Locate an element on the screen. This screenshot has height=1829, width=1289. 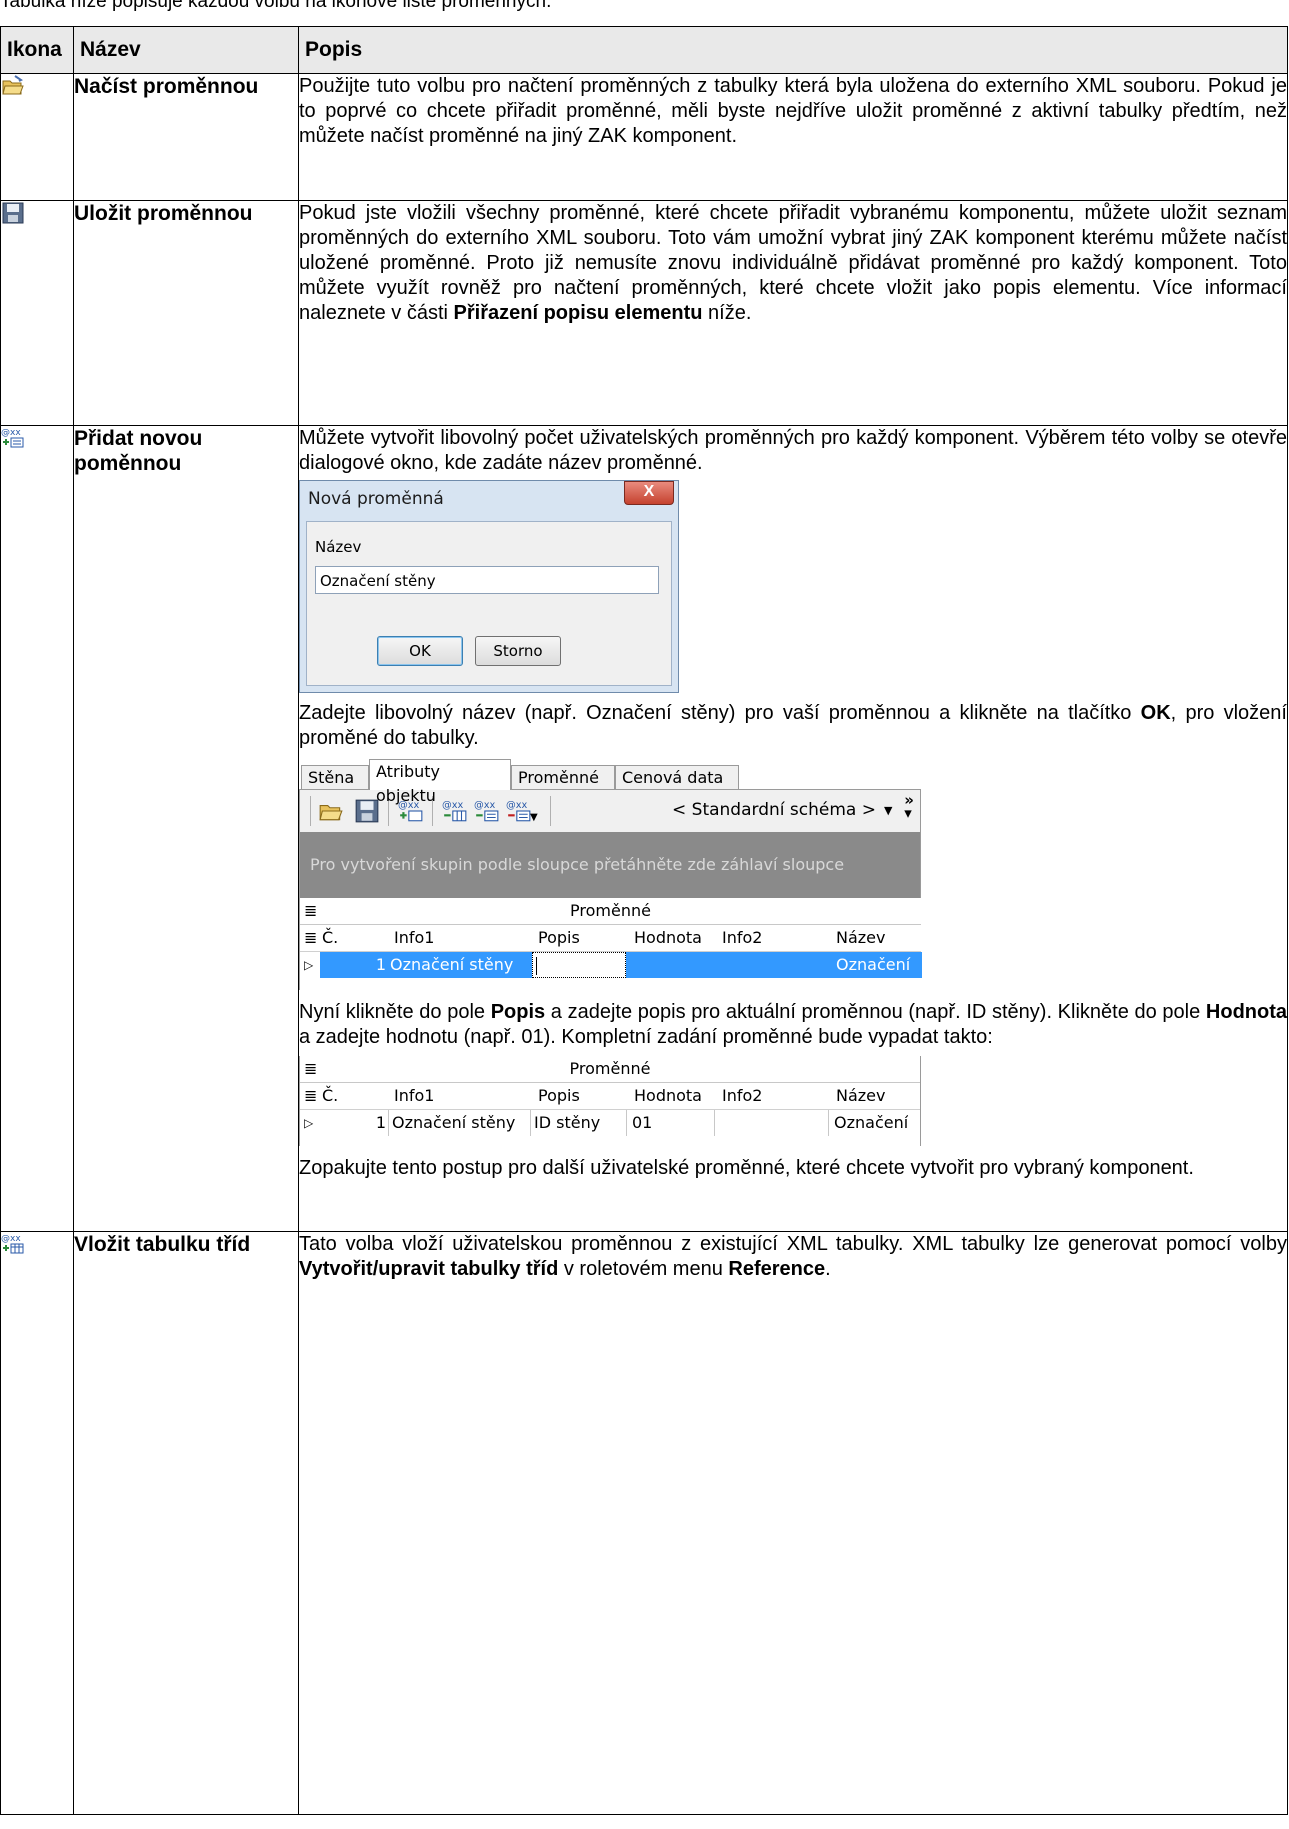
row-name: Načíst proměnnou is located at coordinates (186, 137).